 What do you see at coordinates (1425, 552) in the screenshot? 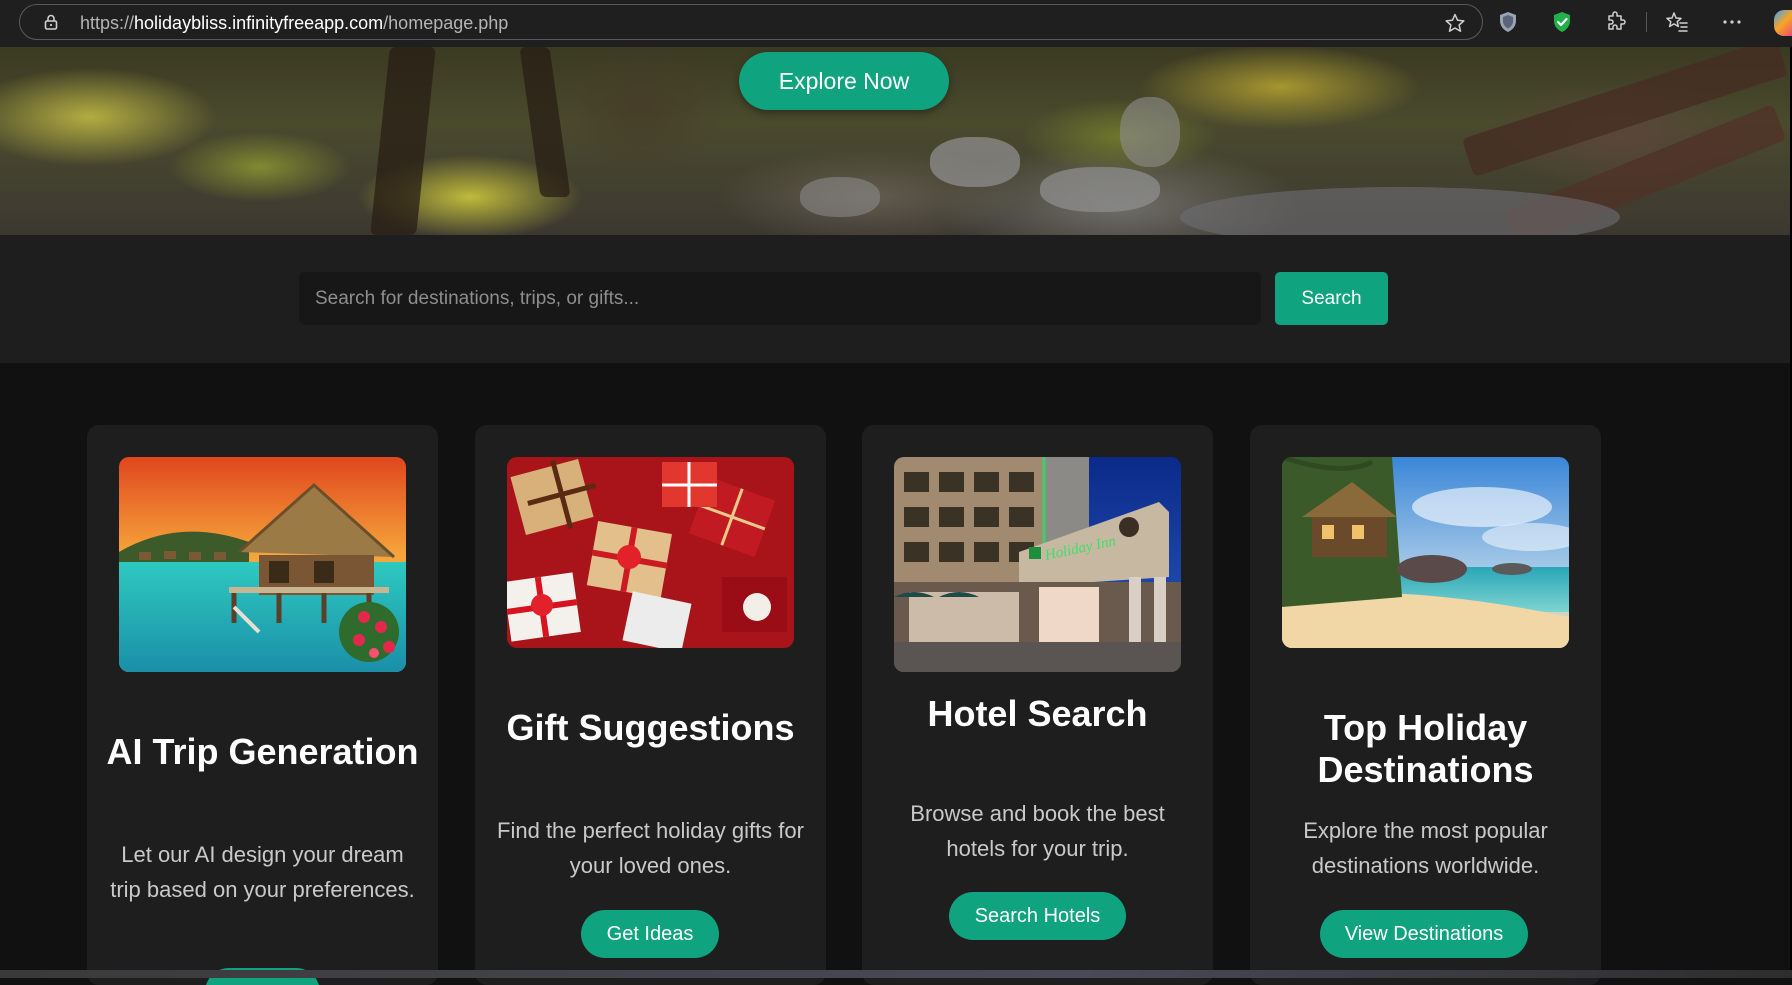
I see `tropical-beach-photo` at bounding box center [1425, 552].